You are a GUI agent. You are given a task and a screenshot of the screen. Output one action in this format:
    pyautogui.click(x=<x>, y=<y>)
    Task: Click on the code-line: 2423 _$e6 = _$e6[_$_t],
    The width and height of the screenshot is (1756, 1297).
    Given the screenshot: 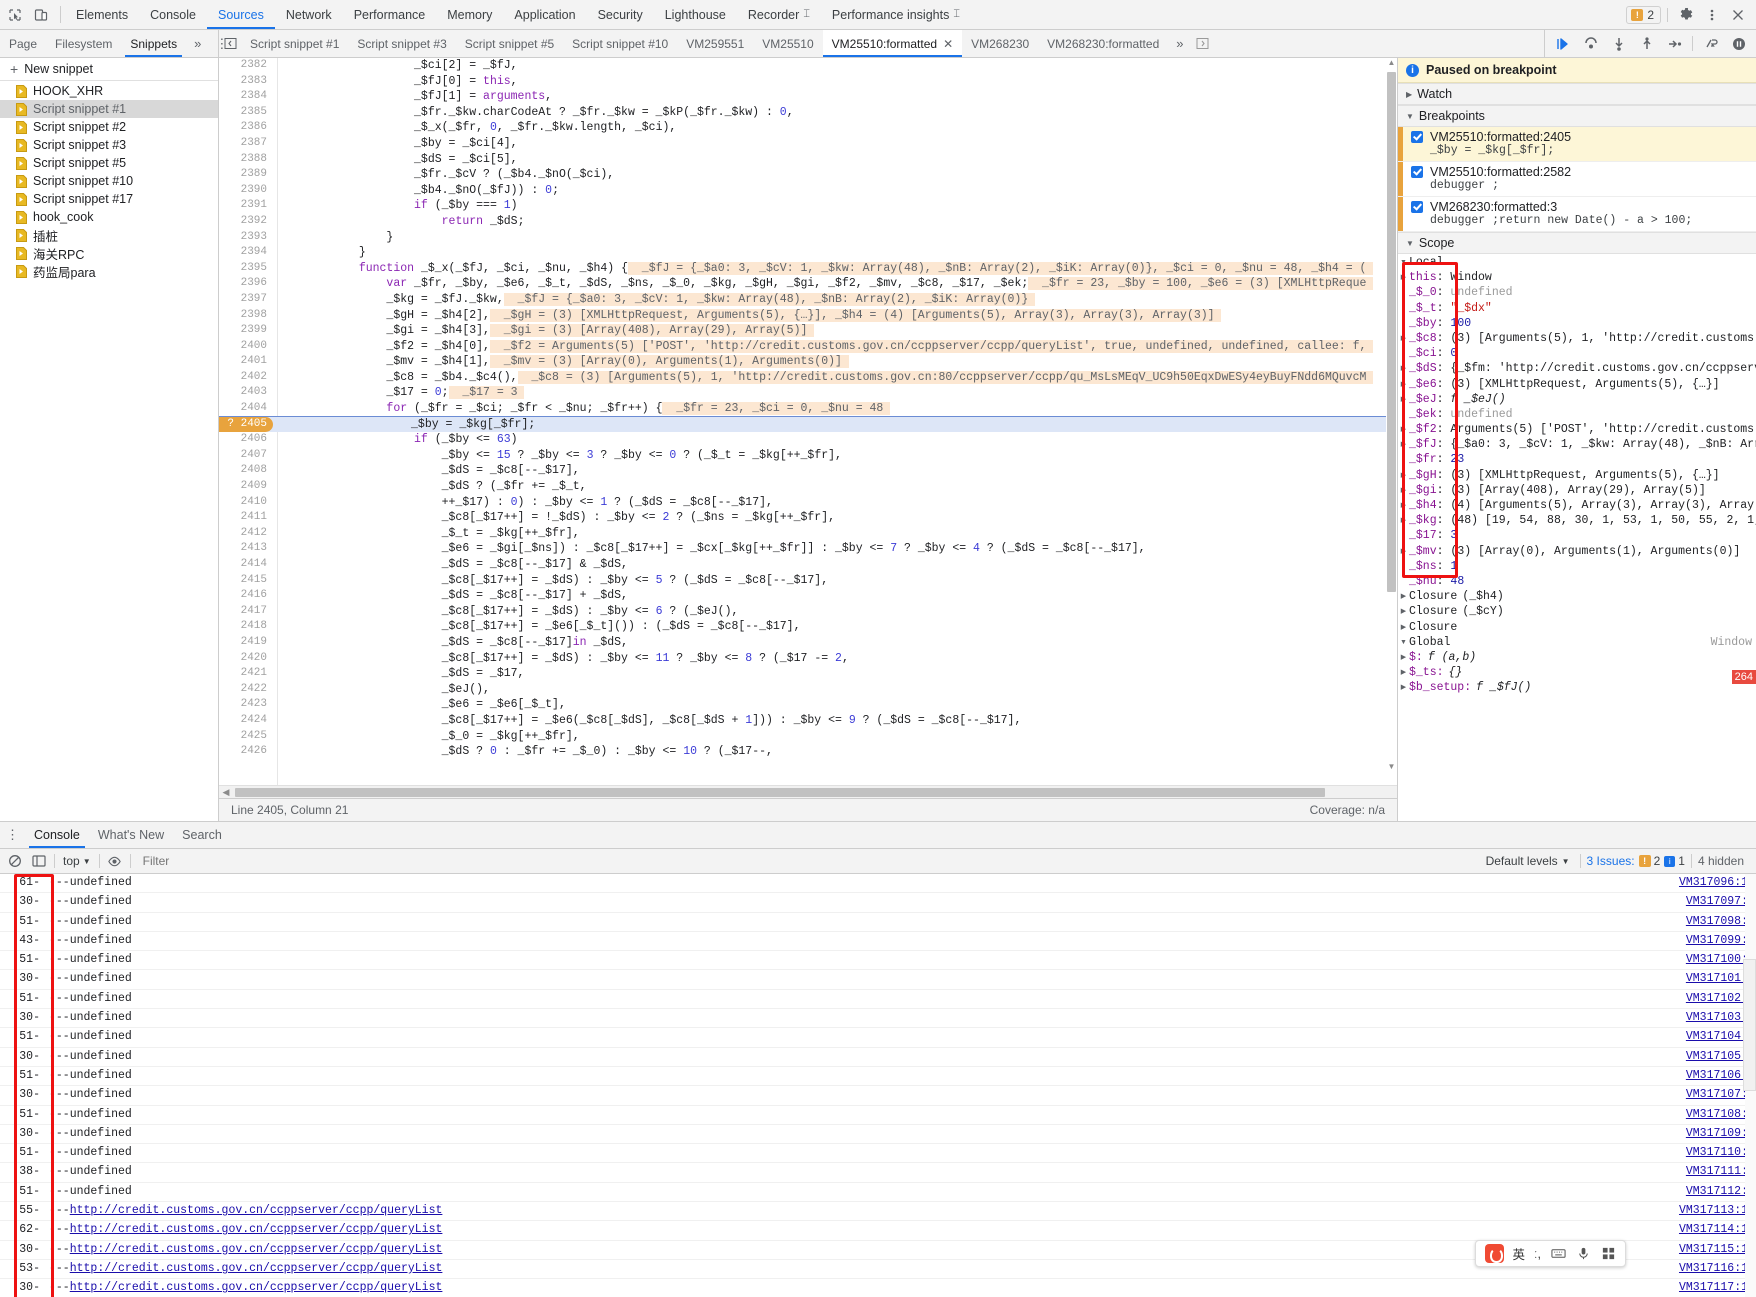 What is the action you would take?
    pyautogui.click(x=808, y=705)
    